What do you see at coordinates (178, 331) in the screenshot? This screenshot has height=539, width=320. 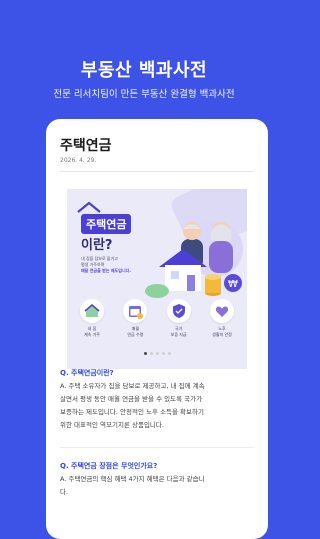 I see `benefit-label: 국가 보증 지급` at bounding box center [178, 331].